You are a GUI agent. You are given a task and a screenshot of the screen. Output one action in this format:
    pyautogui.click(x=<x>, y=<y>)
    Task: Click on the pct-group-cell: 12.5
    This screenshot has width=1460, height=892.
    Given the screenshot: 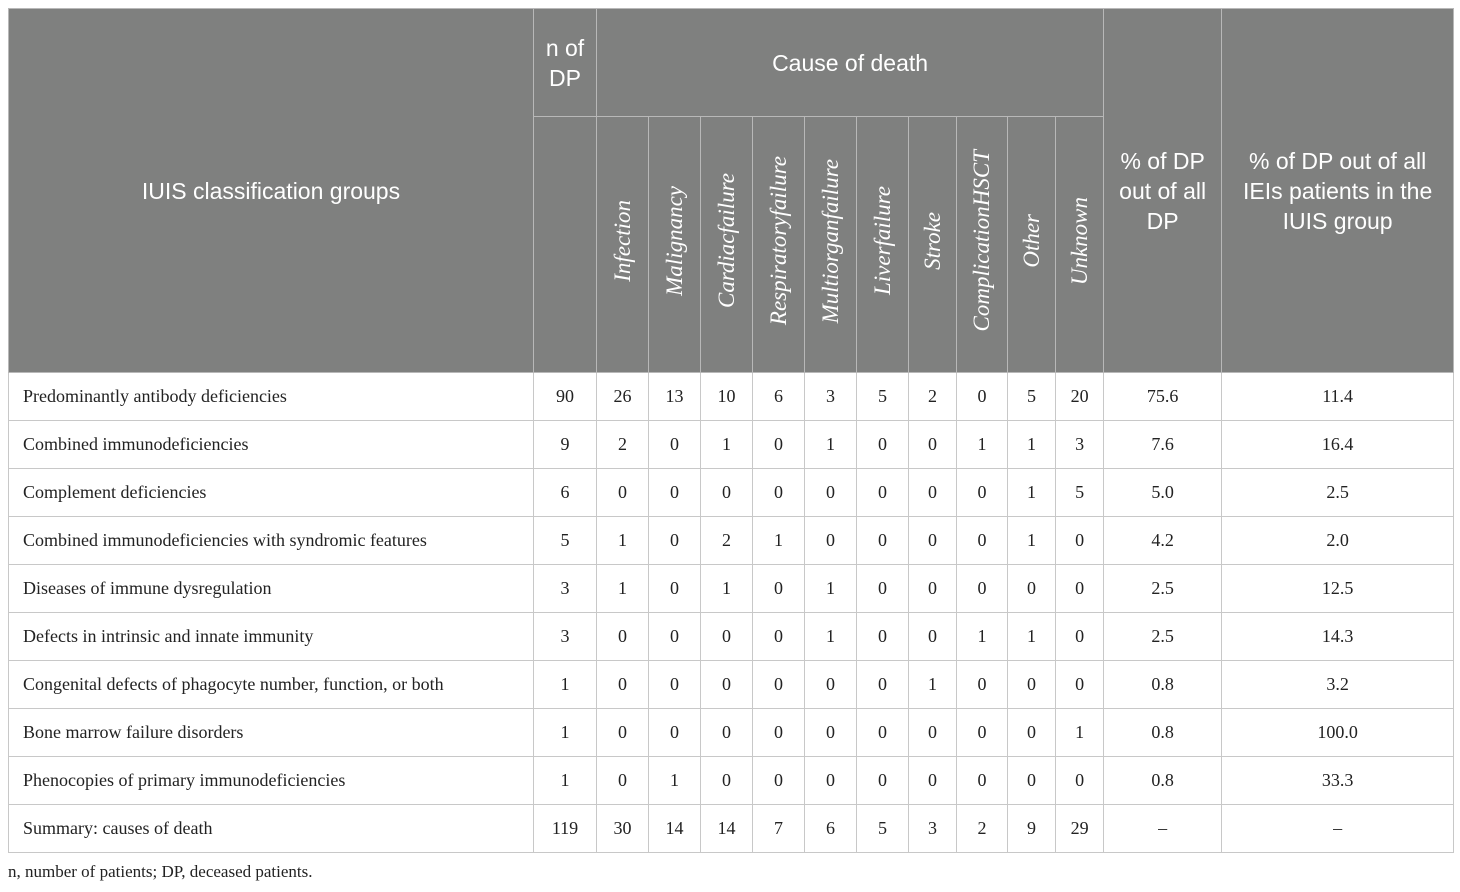 What is the action you would take?
    pyautogui.click(x=1338, y=588)
    